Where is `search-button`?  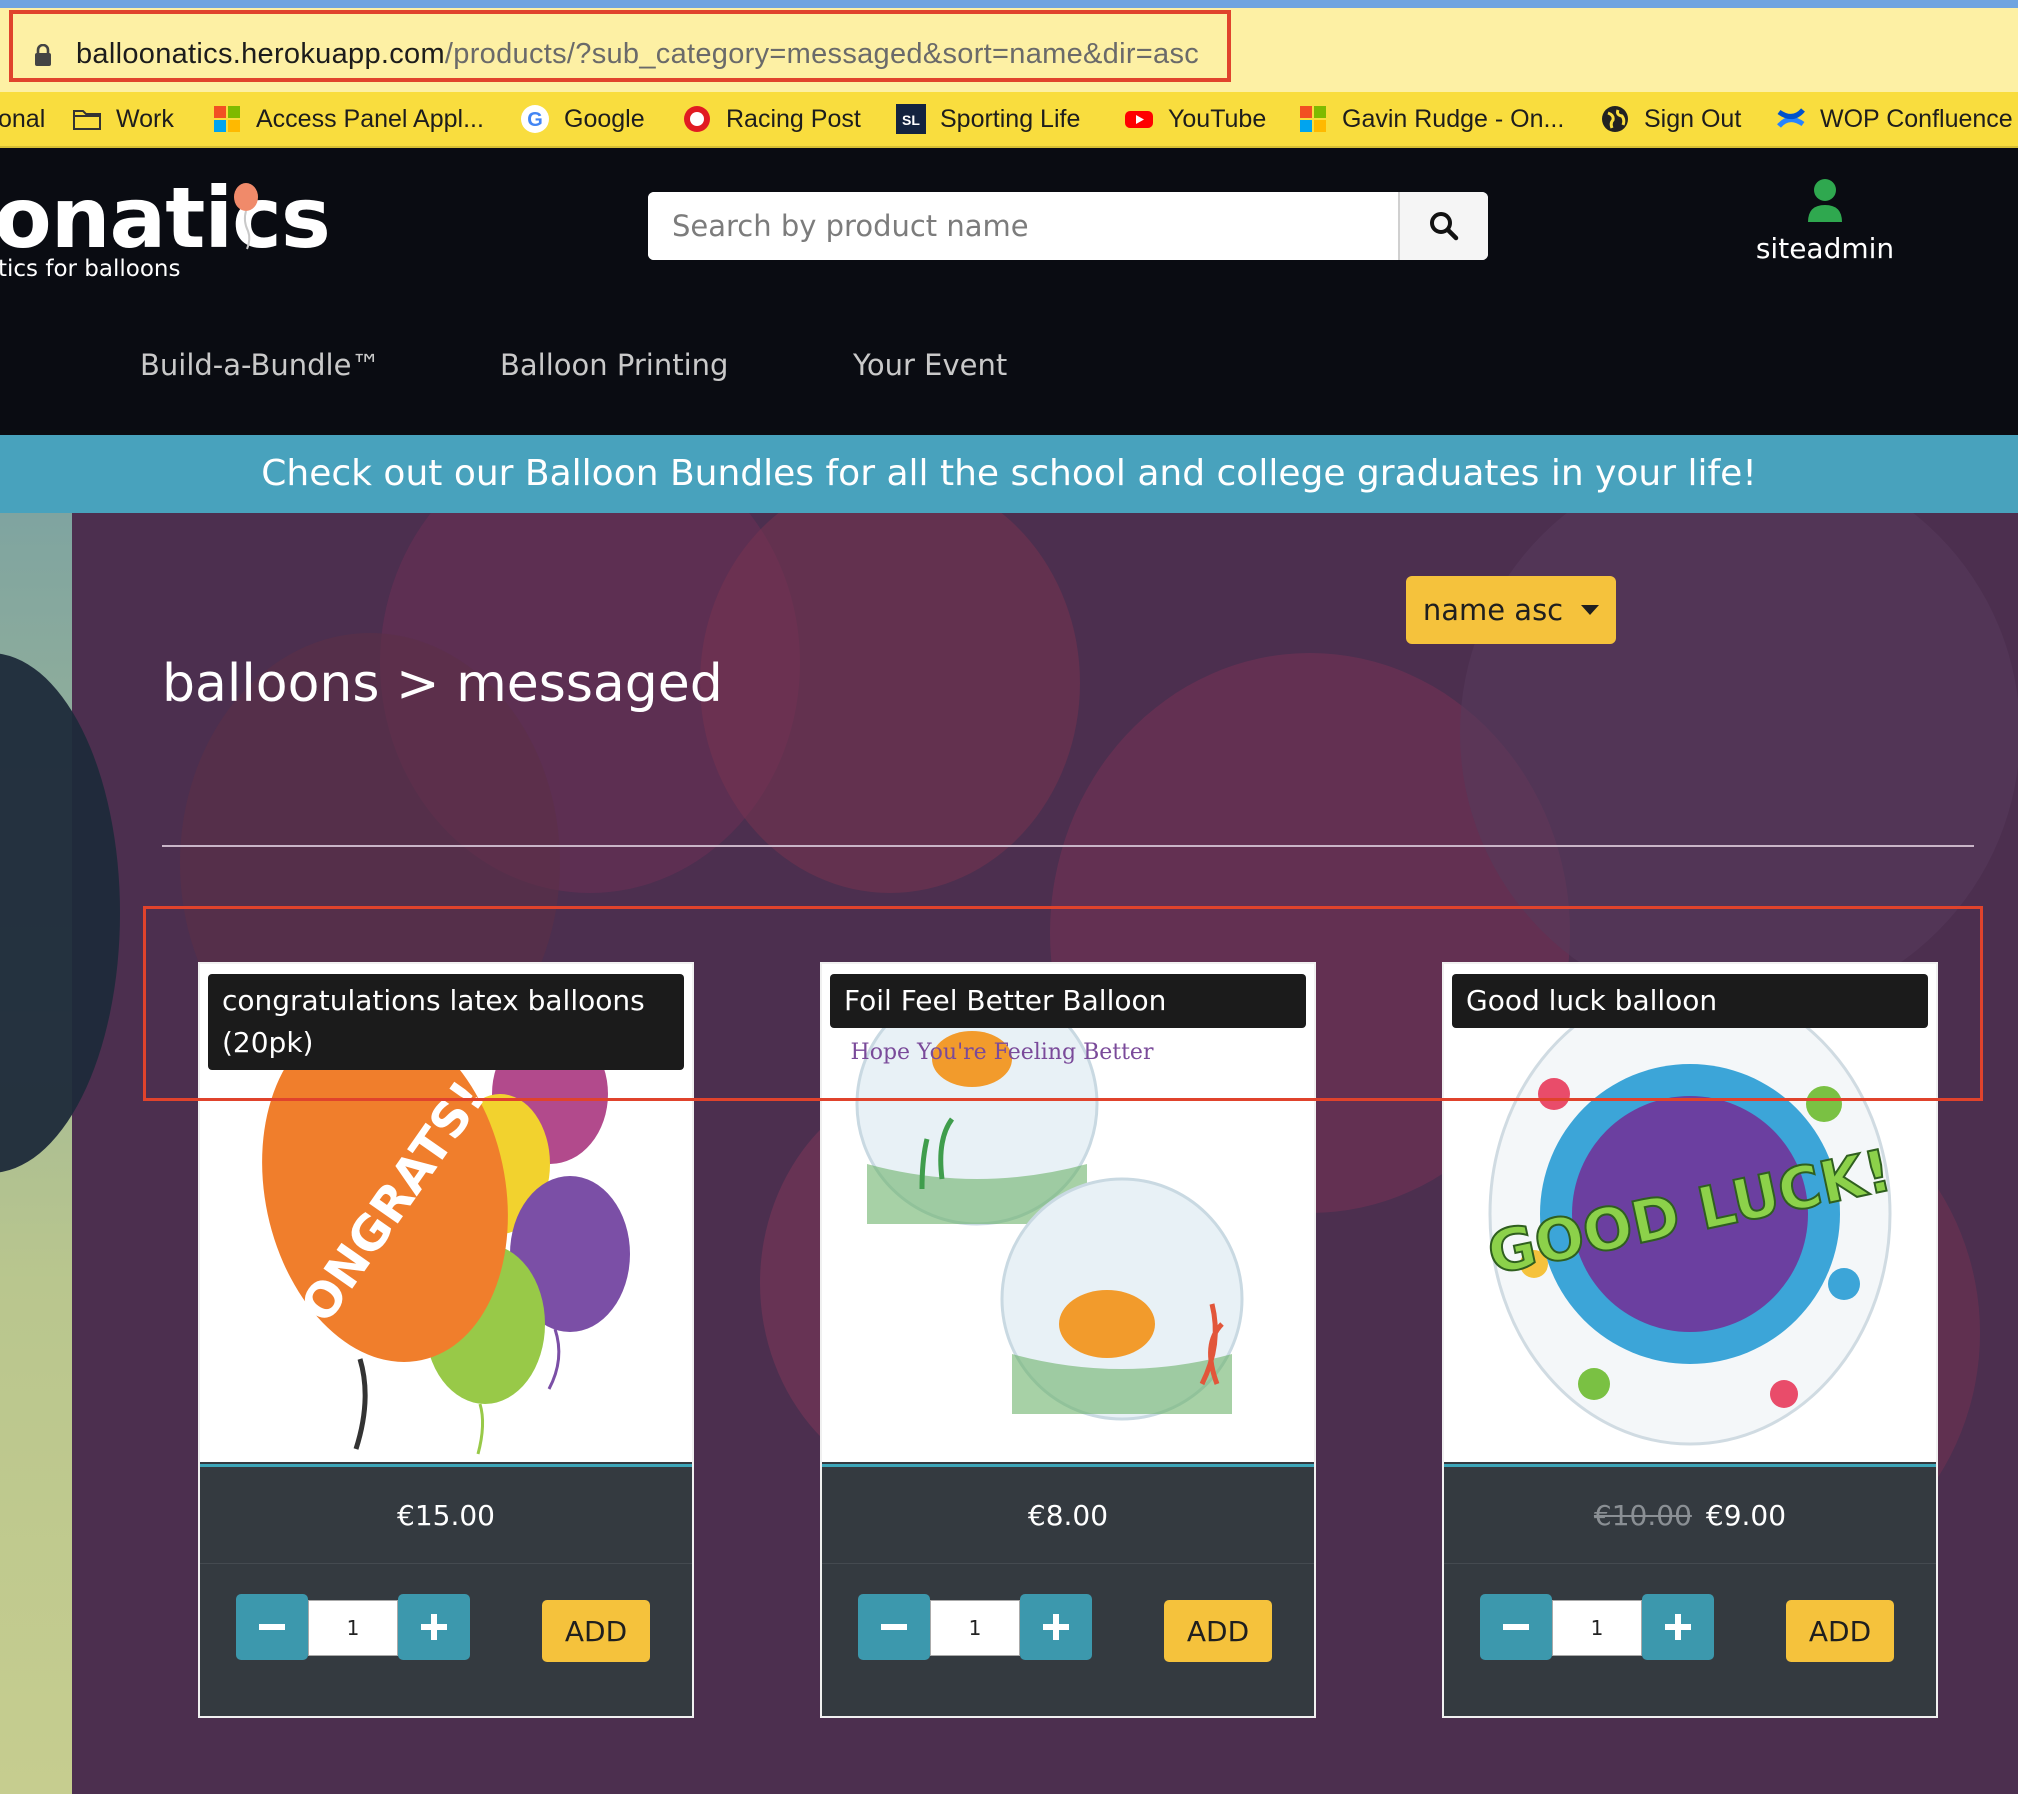
search-button is located at coordinates (1443, 226).